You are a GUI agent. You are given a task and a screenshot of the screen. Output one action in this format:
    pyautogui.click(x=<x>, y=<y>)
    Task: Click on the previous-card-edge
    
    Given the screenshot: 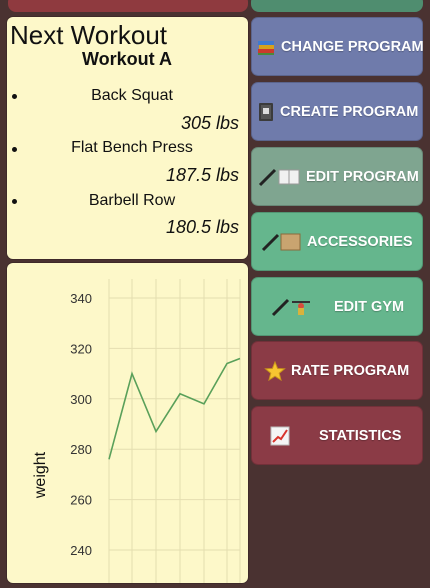 What is the action you would take?
    pyautogui.click(x=128, y=6)
    